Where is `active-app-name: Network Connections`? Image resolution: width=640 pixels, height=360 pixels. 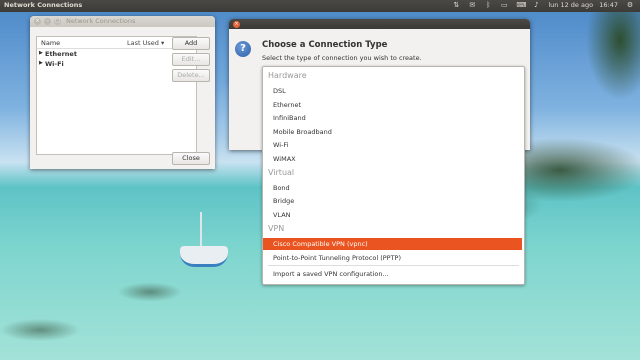 active-app-name: Network Connections is located at coordinates (43, 5).